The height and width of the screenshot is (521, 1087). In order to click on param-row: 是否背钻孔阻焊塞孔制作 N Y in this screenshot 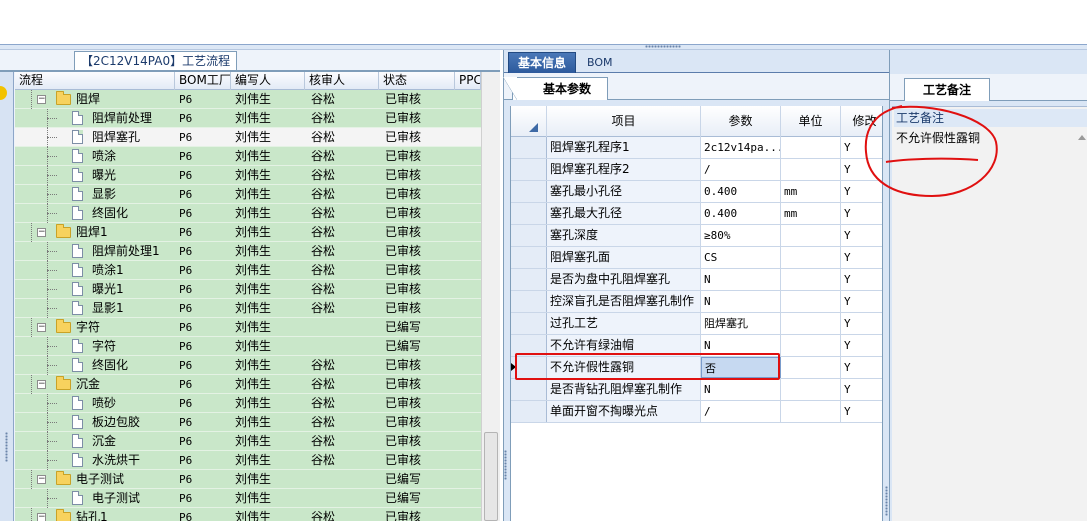, I will do `click(699, 390)`.